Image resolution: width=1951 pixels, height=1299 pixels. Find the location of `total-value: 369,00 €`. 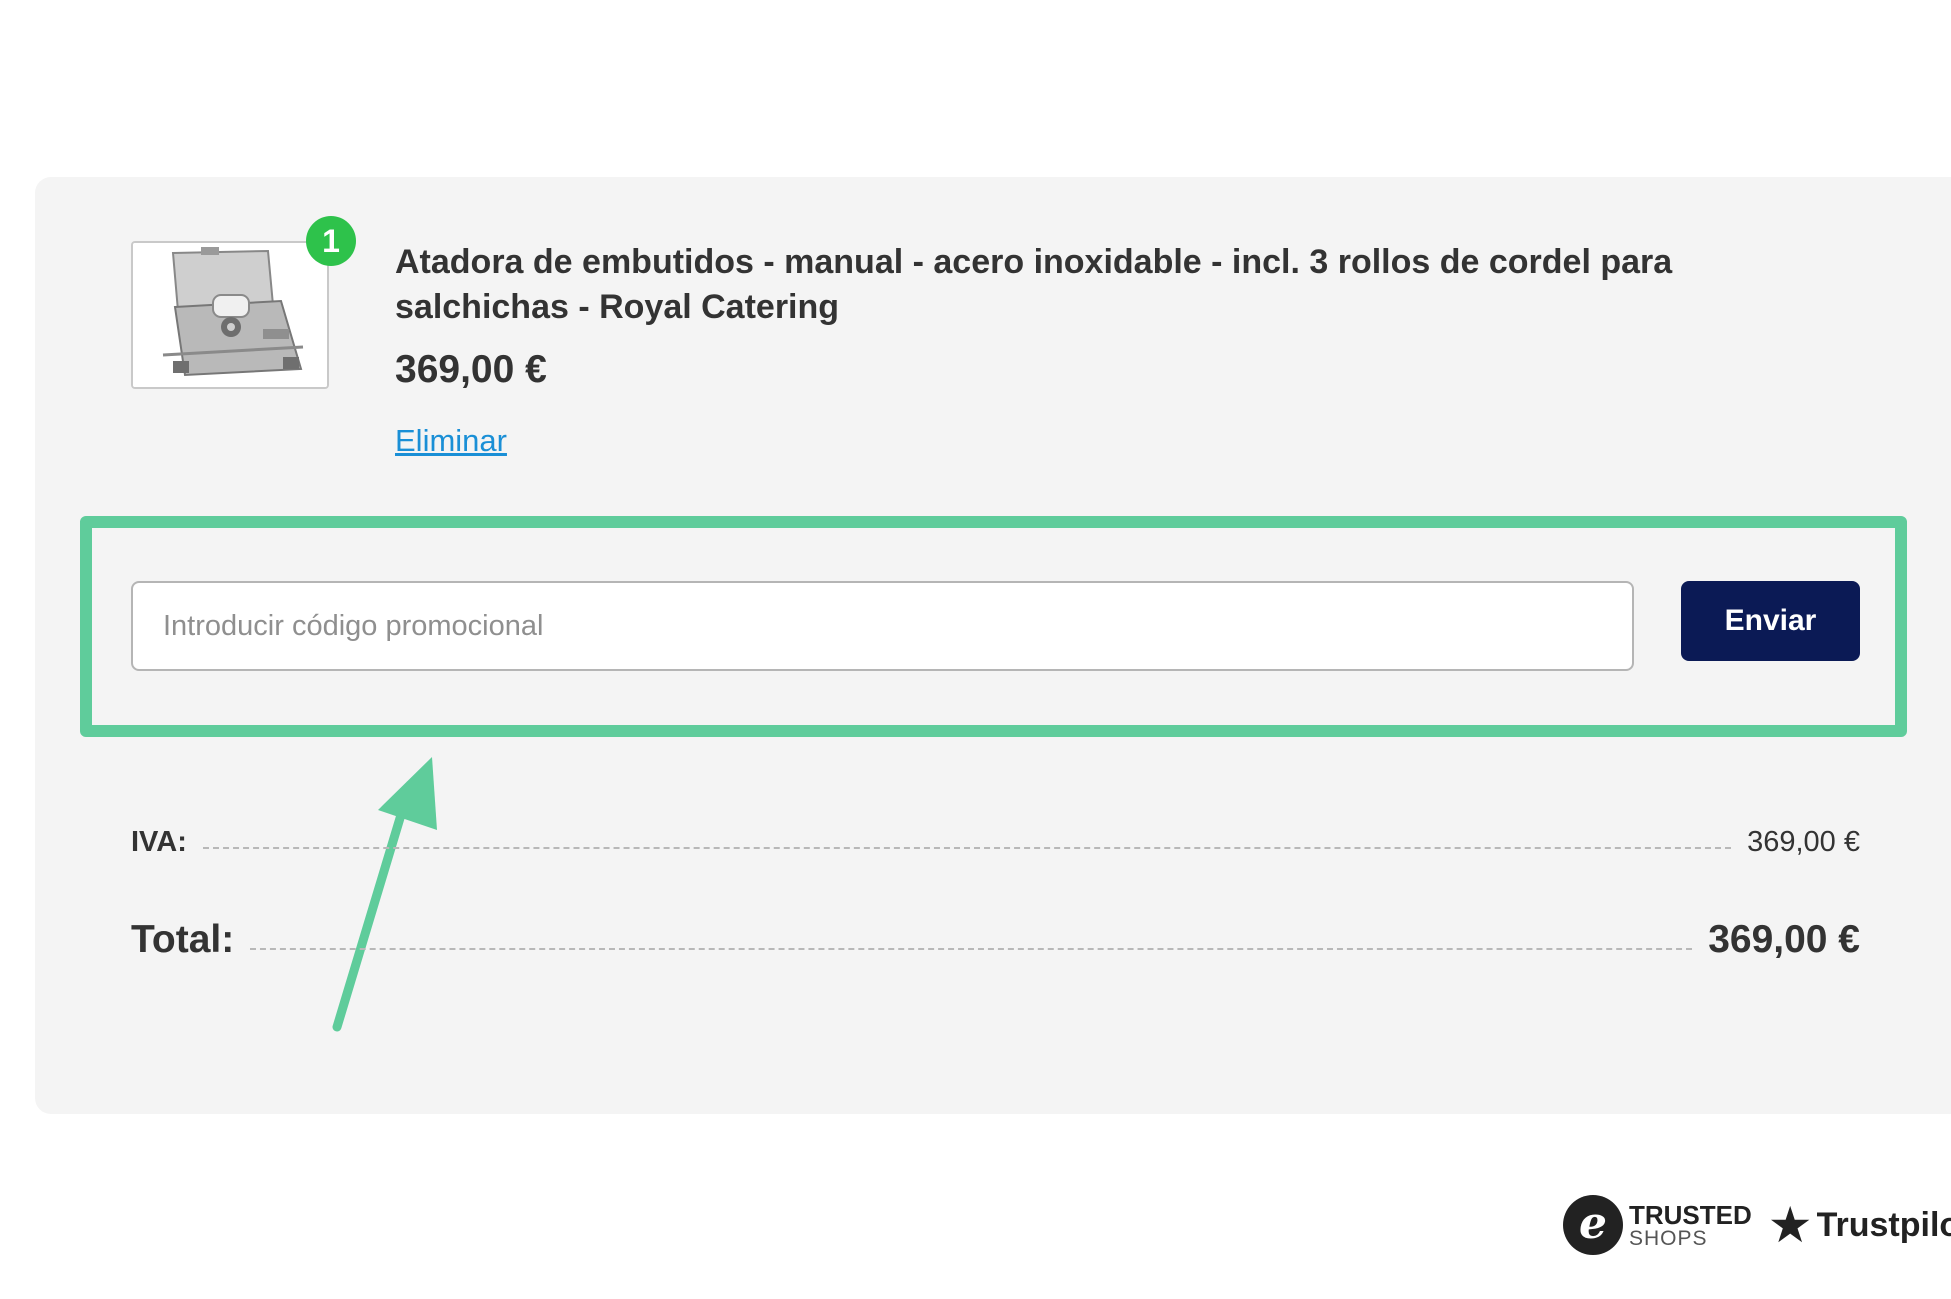

total-value: 369,00 € is located at coordinates (1784, 939).